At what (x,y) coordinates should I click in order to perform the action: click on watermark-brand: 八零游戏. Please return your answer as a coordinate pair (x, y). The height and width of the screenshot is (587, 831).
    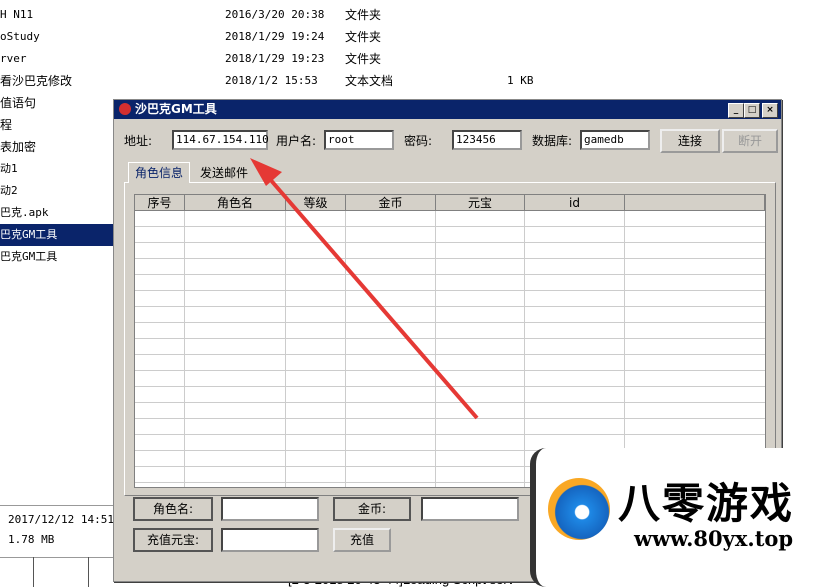
    Looking at the image, I should click on (706, 503).